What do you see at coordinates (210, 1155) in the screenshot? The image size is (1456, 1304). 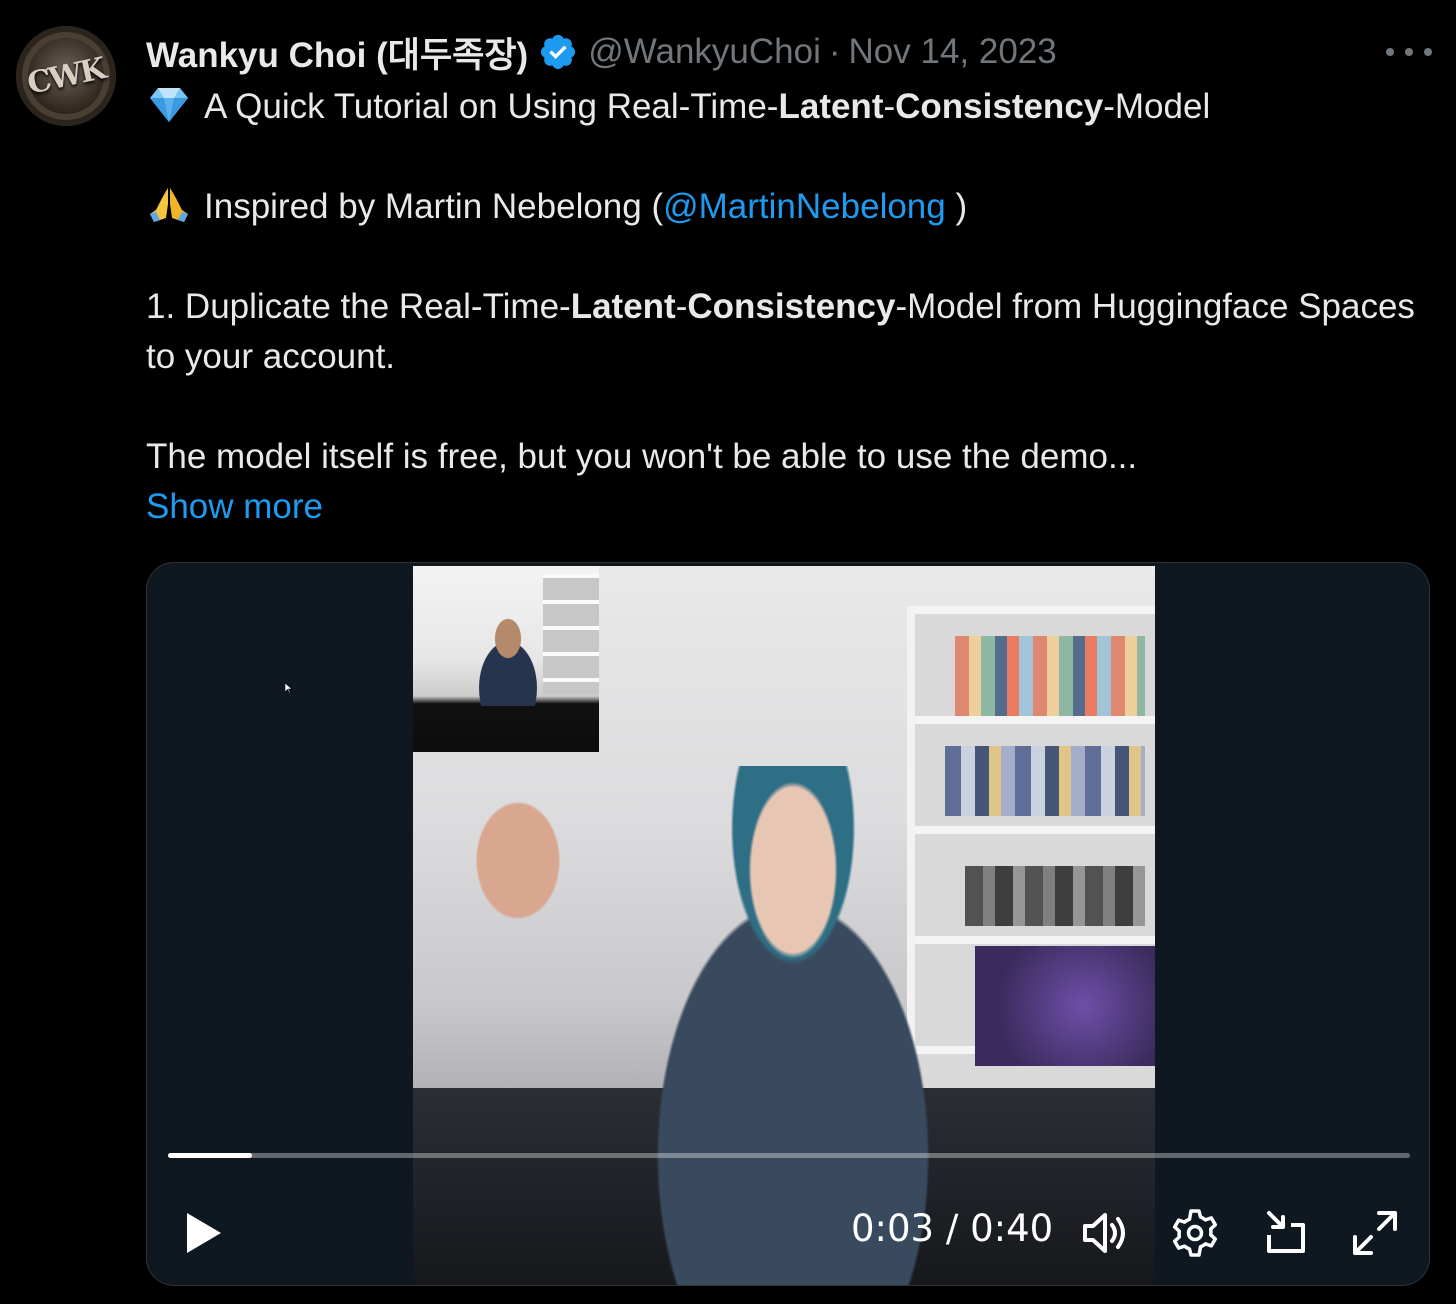 I see `video-progress-fill` at bounding box center [210, 1155].